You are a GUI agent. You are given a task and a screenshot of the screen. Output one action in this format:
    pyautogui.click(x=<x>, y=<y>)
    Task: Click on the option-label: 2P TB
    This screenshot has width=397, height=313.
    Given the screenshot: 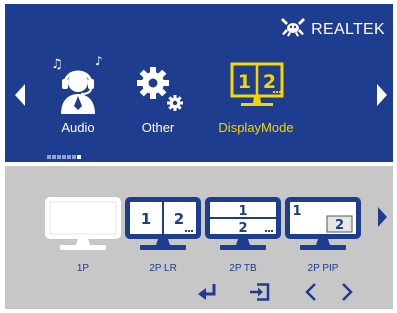 What is the action you would take?
    pyautogui.click(x=243, y=268)
    